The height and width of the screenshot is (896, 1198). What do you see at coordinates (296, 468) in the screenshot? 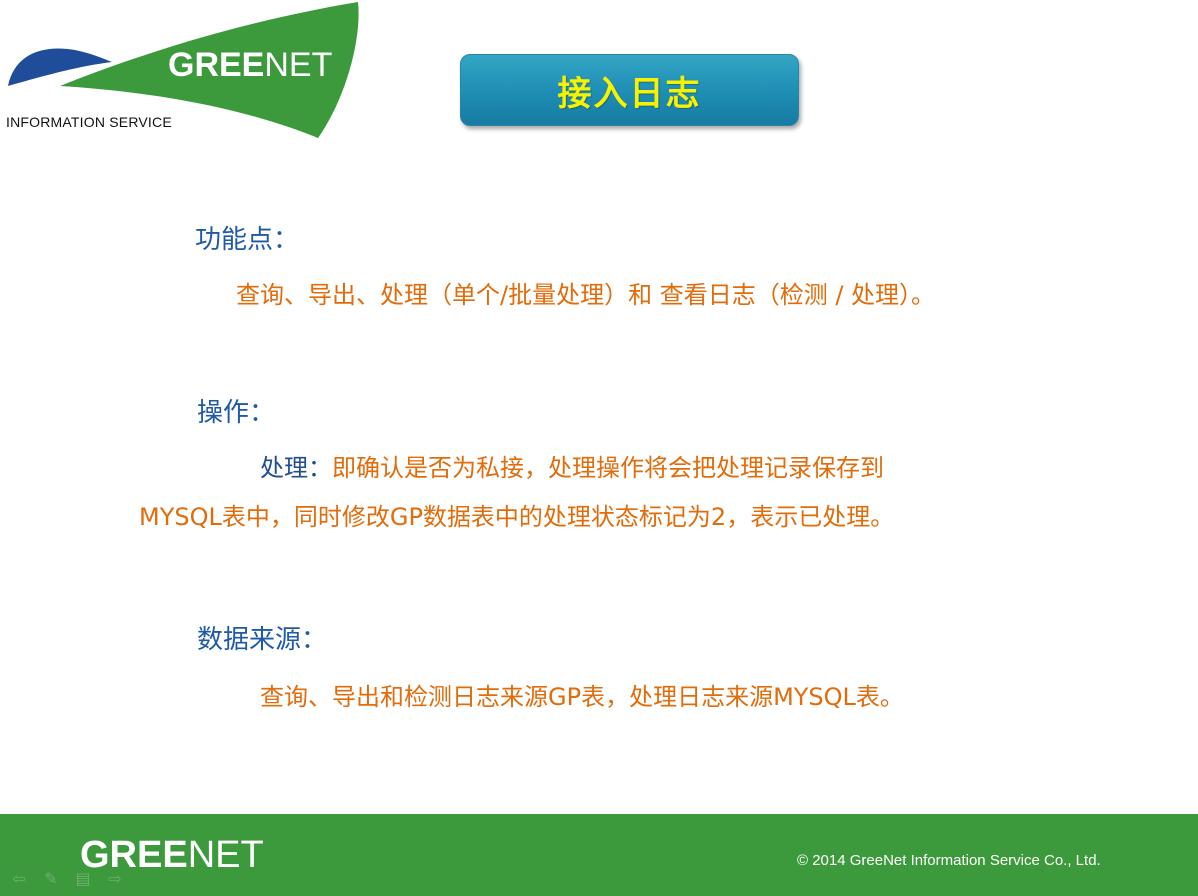
I see `operations-label: 处理：` at bounding box center [296, 468].